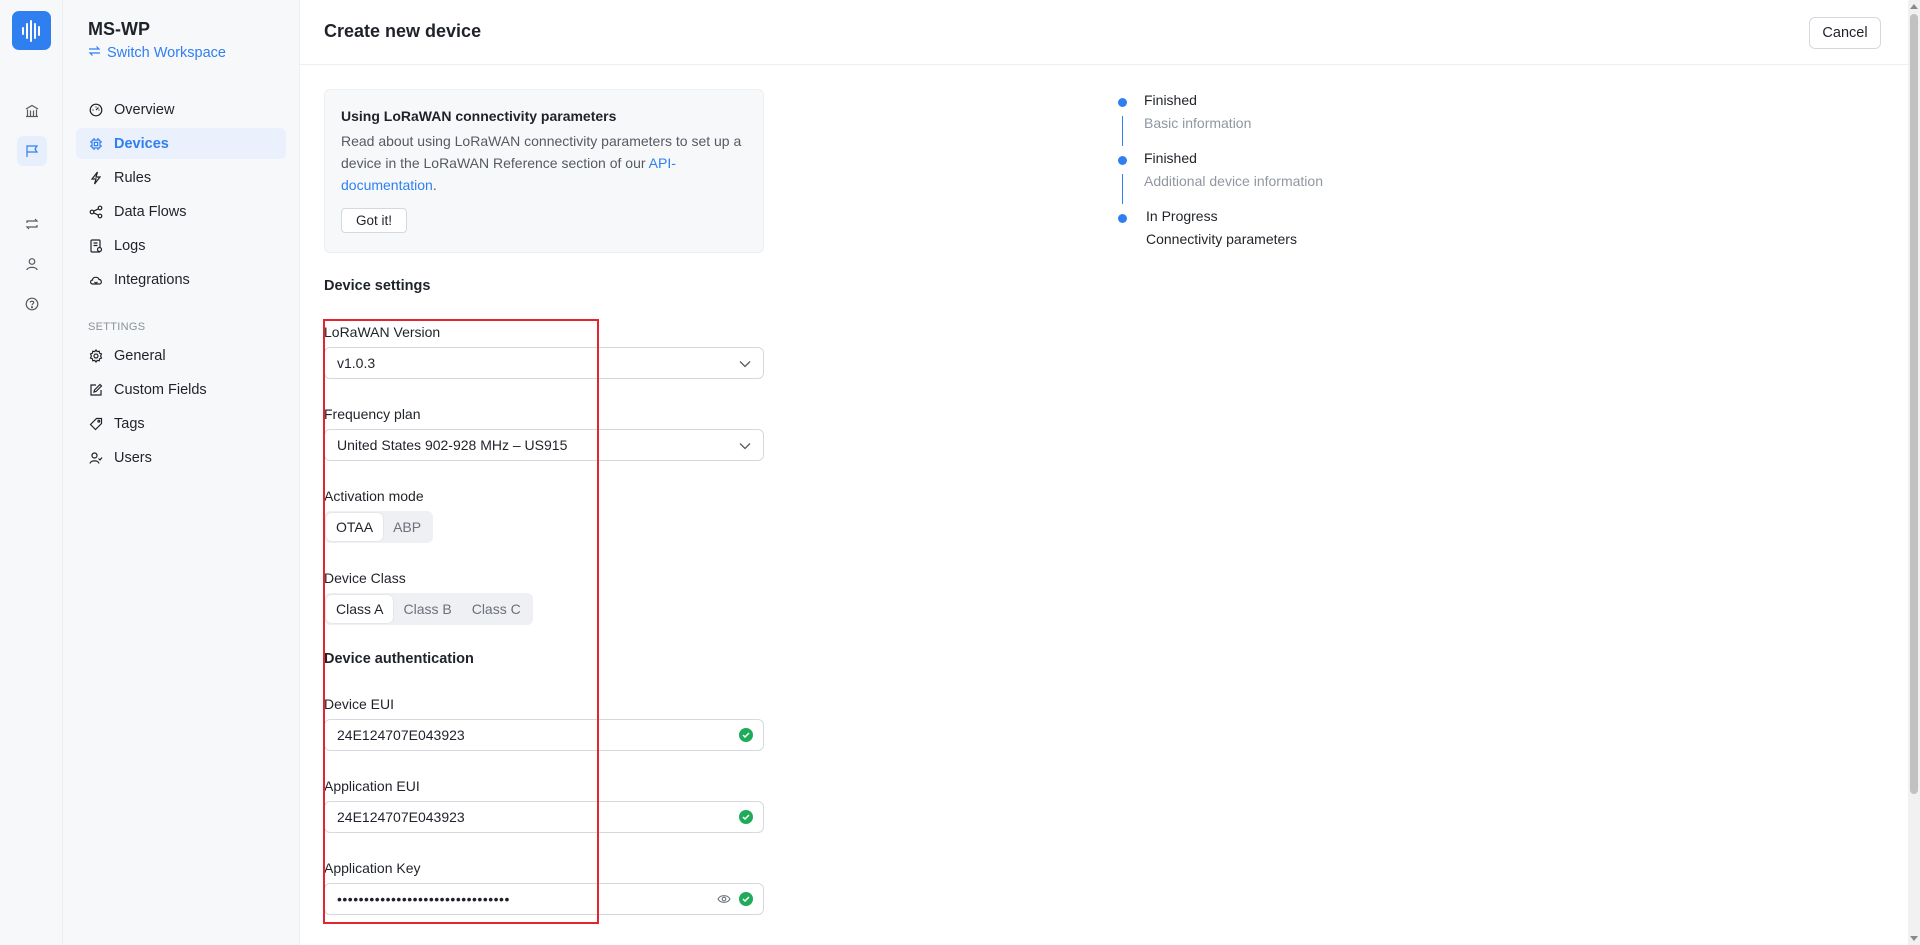 The height and width of the screenshot is (945, 1920). Describe the element at coordinates (144, 109) in the screenshot. I see `sidebar-item-label: Overview` at that location.